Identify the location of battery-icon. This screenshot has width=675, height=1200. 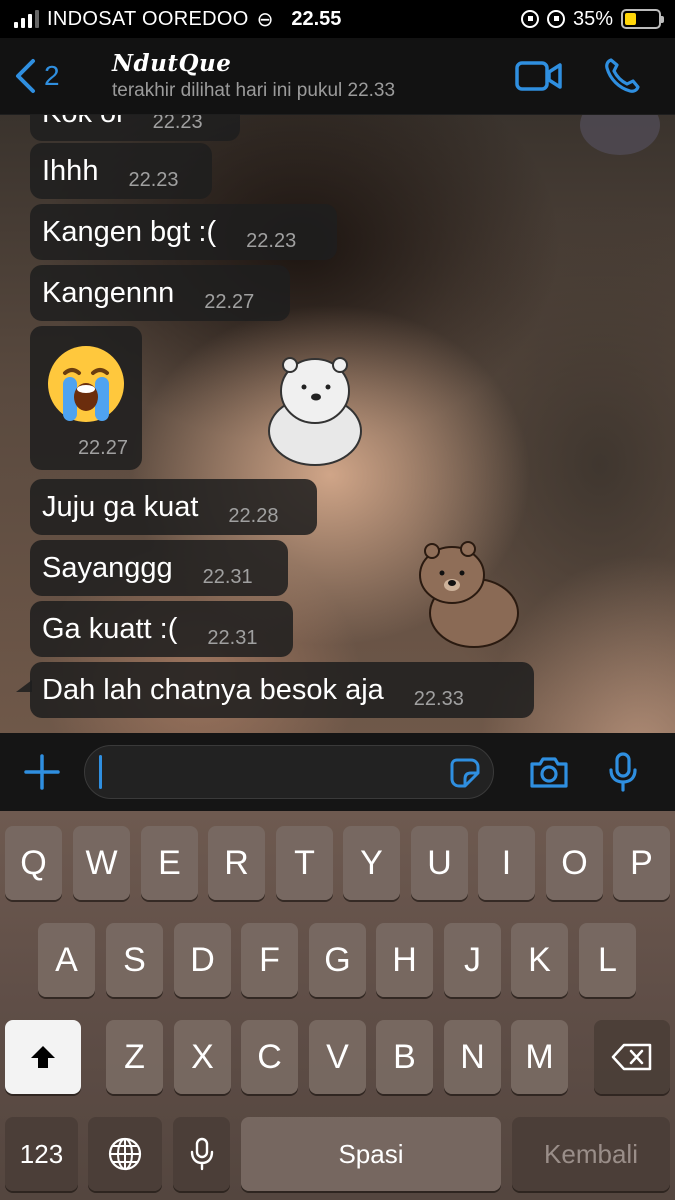
(642, 19).